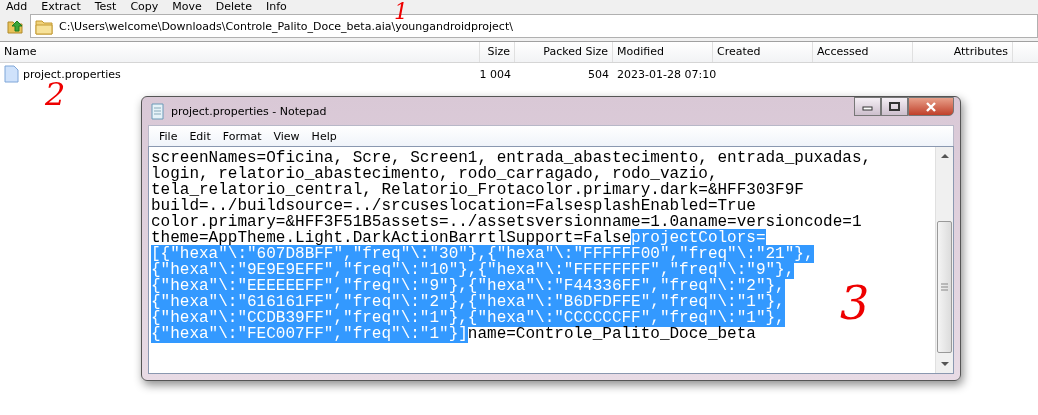 The height and width of the screenshot is (415, 1038). Describe the element at coordinates (200, 136) in the screenshot. I see `menu-item: Edit` at that location.